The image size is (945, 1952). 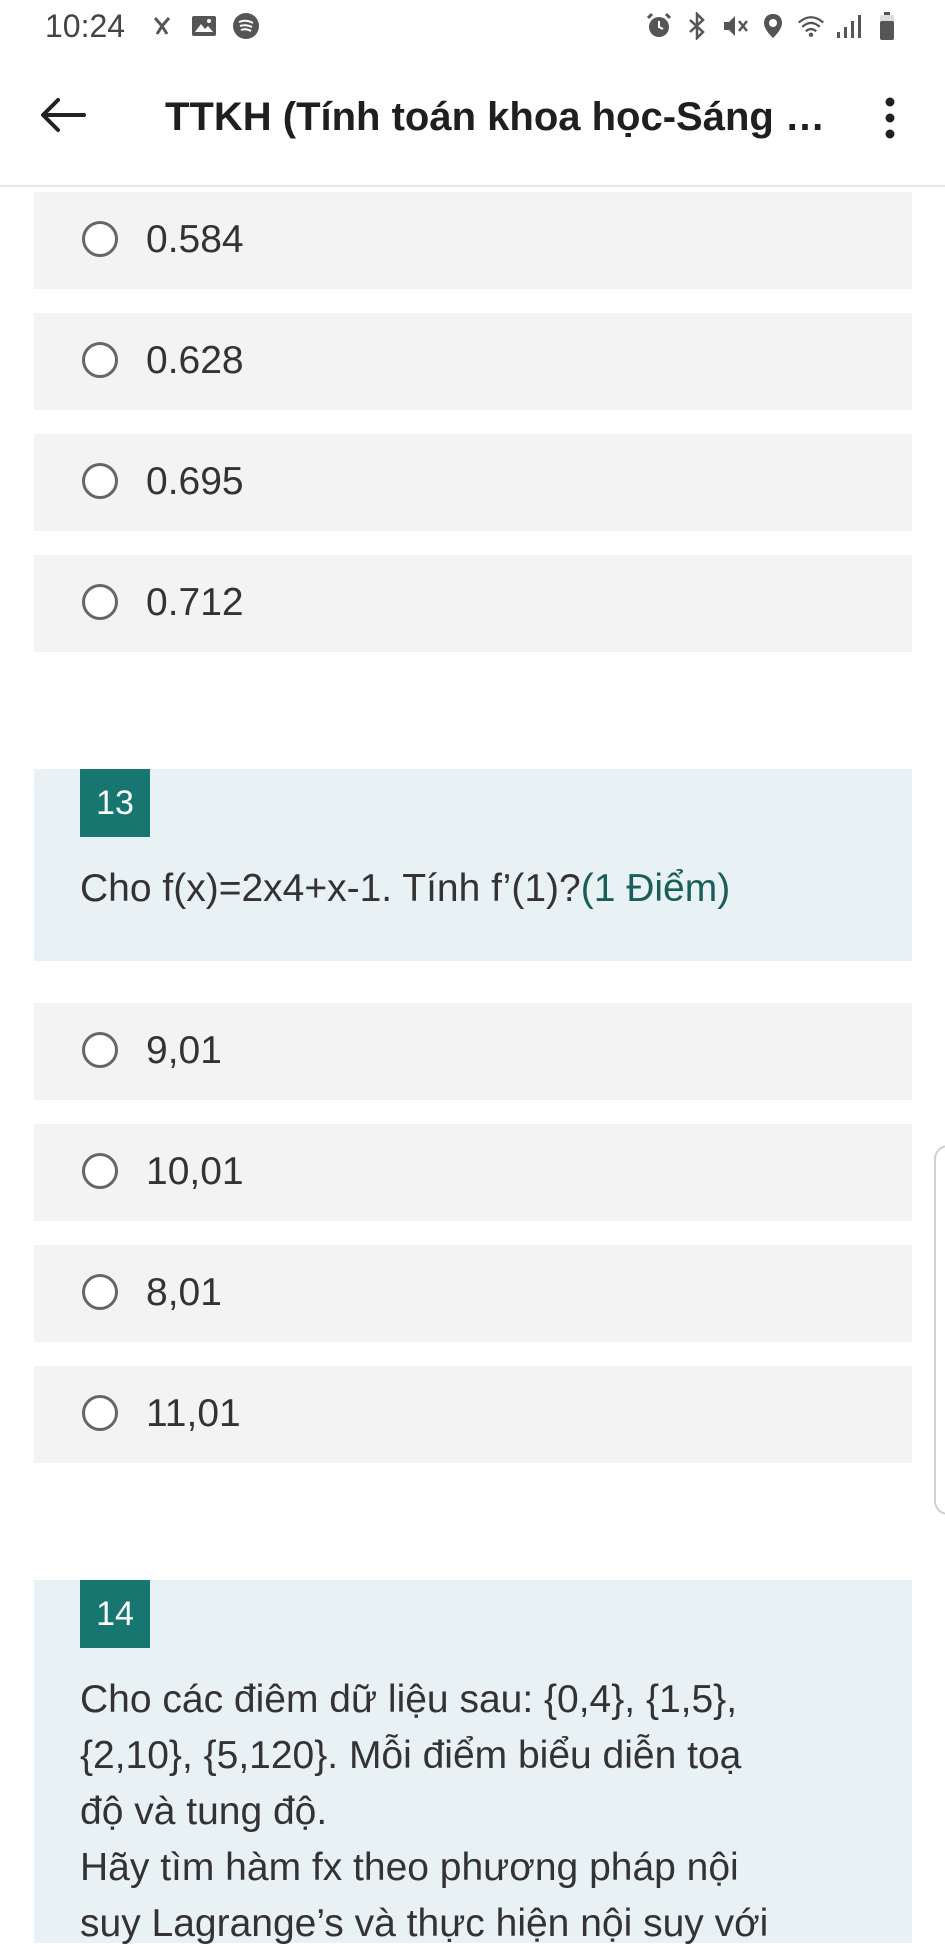 What do you see at coordinates (195, 239) in the screenshot?
I see `option-label: 0.584` at bounding box center [195, 239].